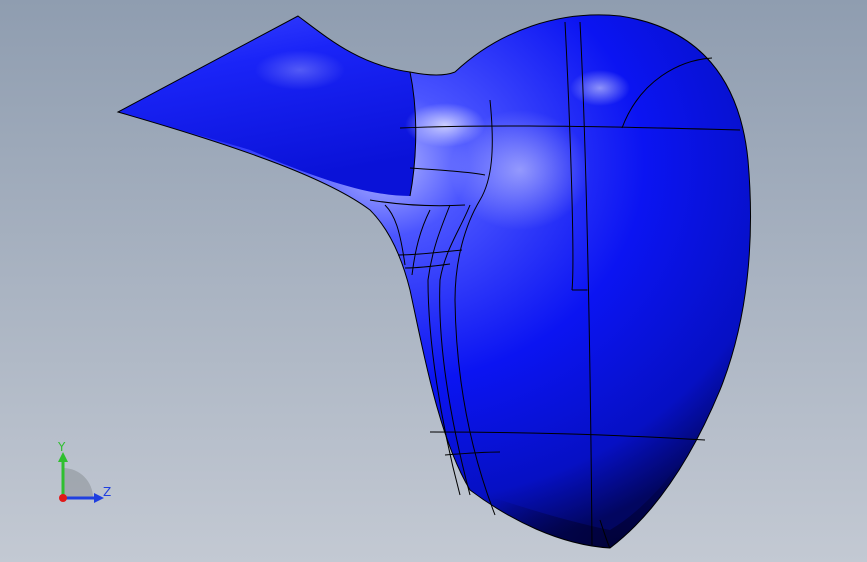  What do you see at coordinates (107, 492) in the screenshot?
I see `triad-z-label: Z` at bounding box center [107, 492].